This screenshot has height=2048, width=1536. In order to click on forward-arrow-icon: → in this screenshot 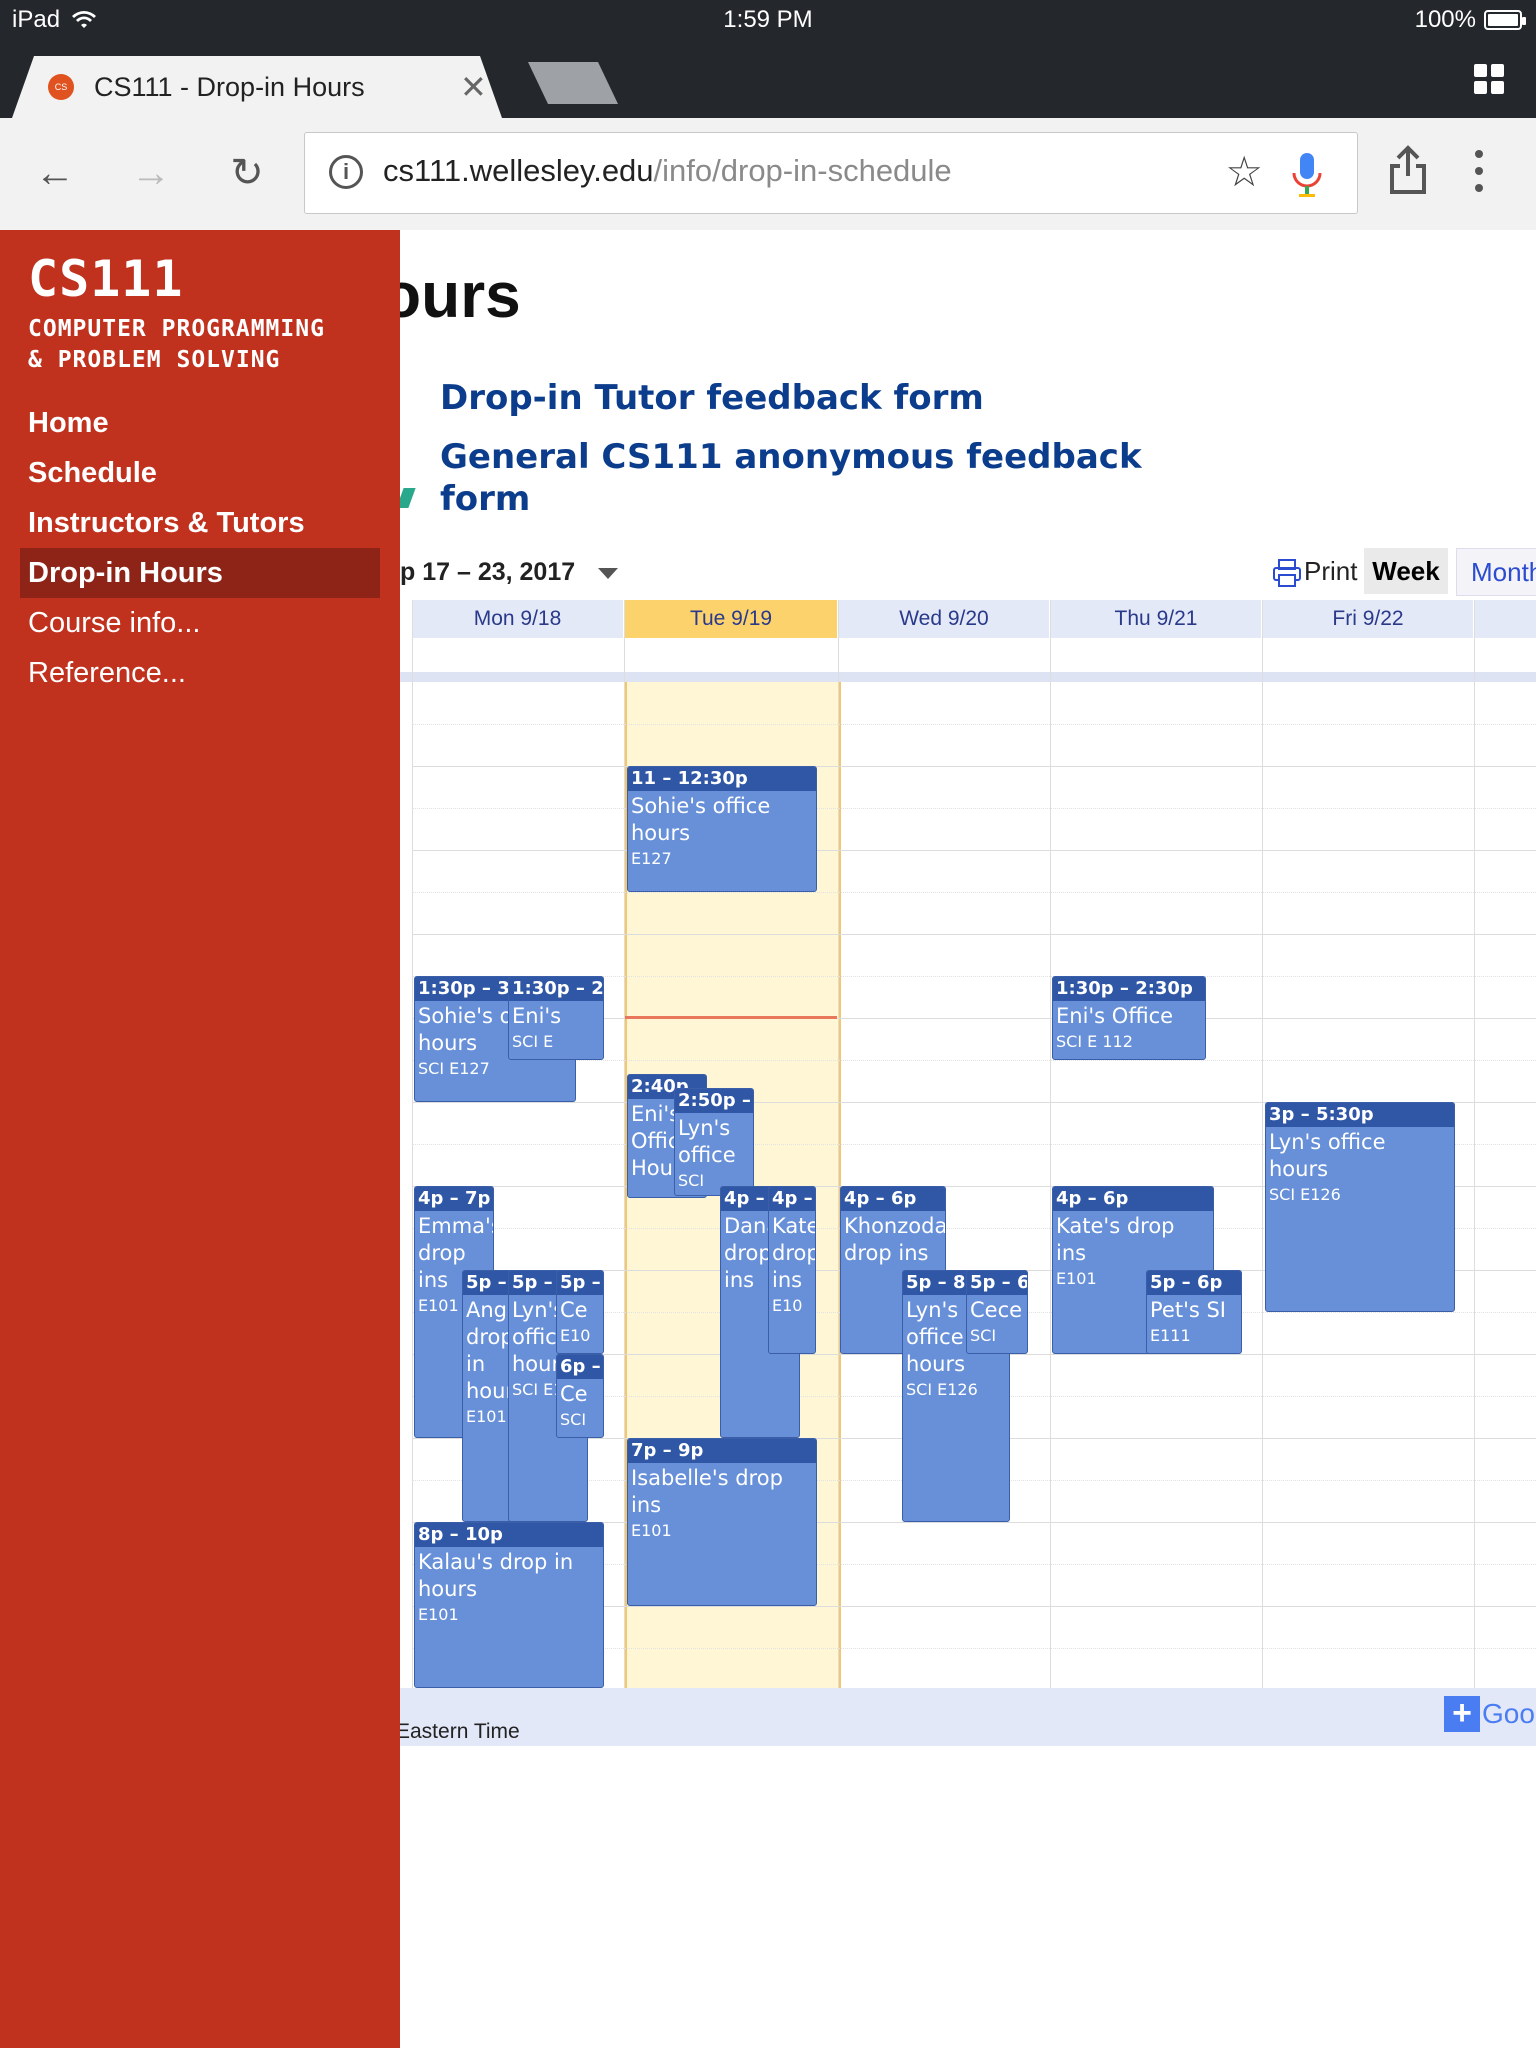, I will do `click(151, 173)`.